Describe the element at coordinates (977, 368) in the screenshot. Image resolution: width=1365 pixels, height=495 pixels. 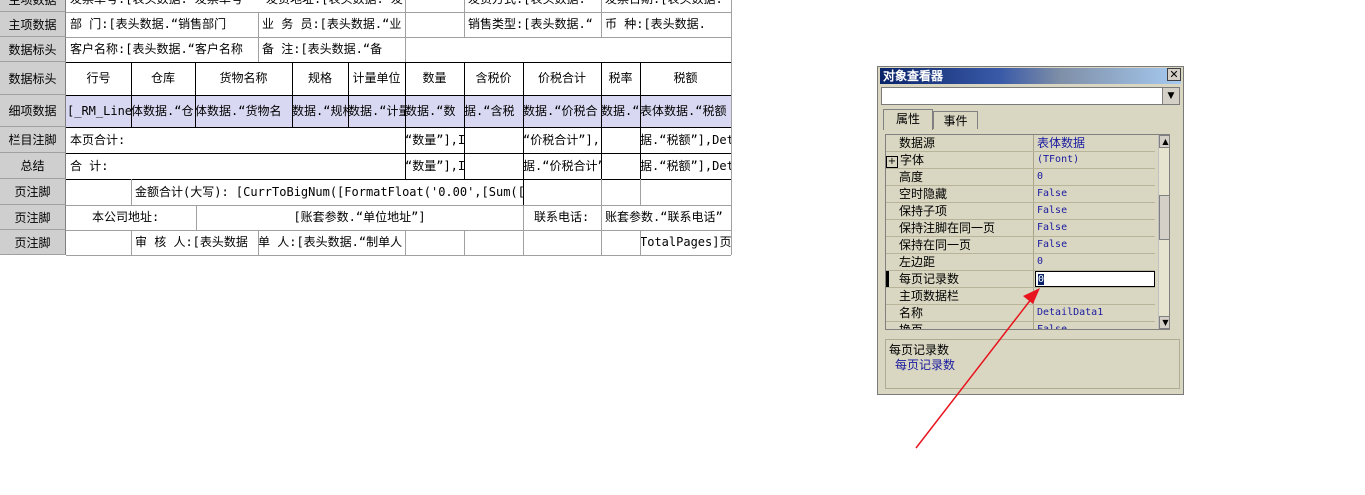
I see `annotation-arrow-icon` at that location.